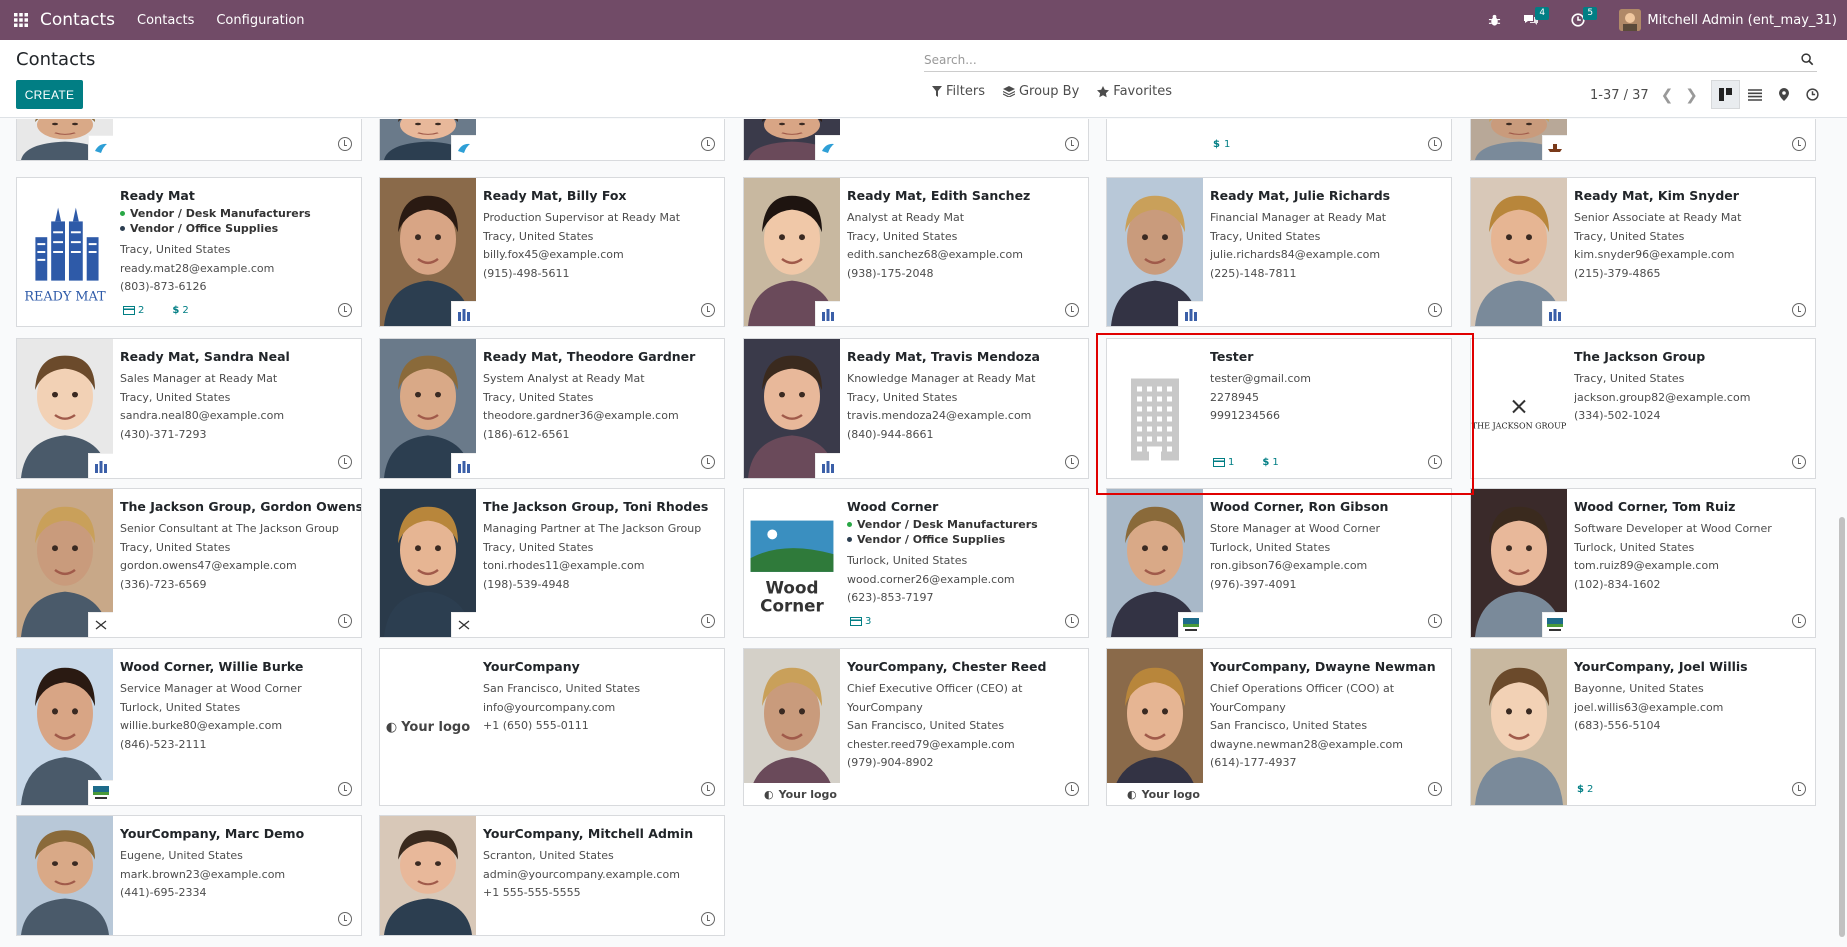 Image resolution: width=1847 pixels, height=947 pixels. Describe the element at coordinates (939, 195) in the screenshot. I see `contact-name: Ready Mat, Edith Sanchez` at that location.